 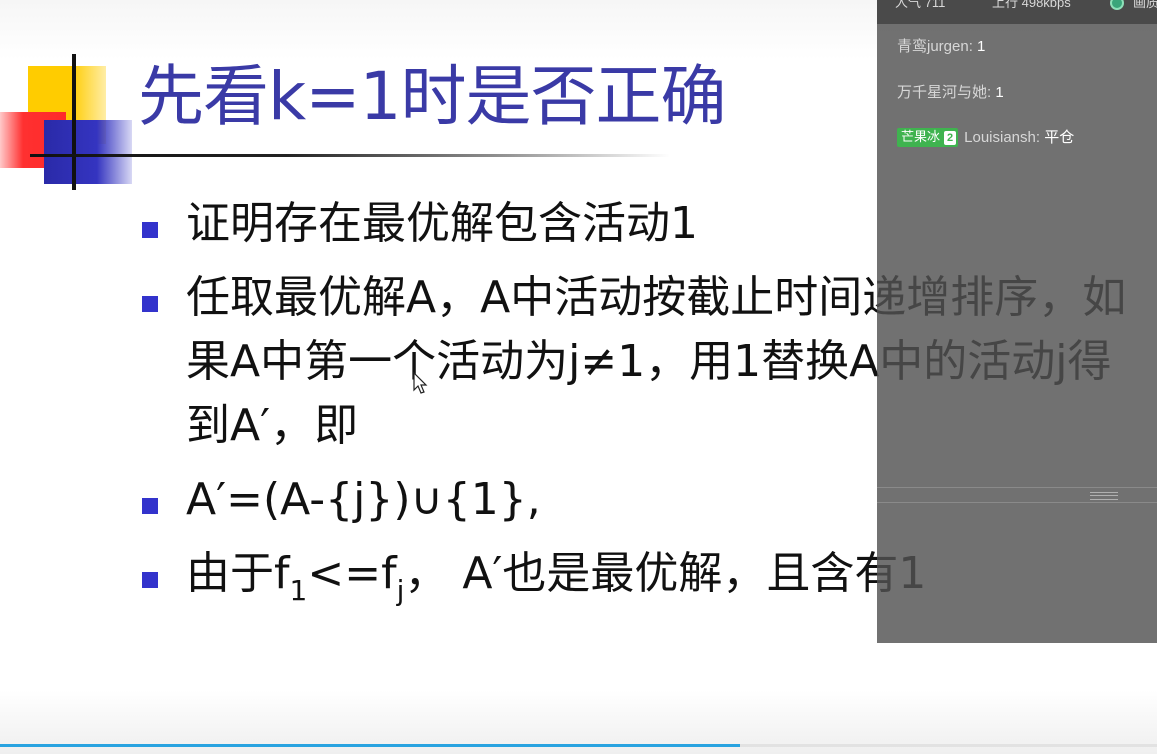 What do you see at coordinates (363, 499) in the screenshot?
I see `bullet-text: A′=(A-{j})∪{1},` at bounding box center [363, 499].